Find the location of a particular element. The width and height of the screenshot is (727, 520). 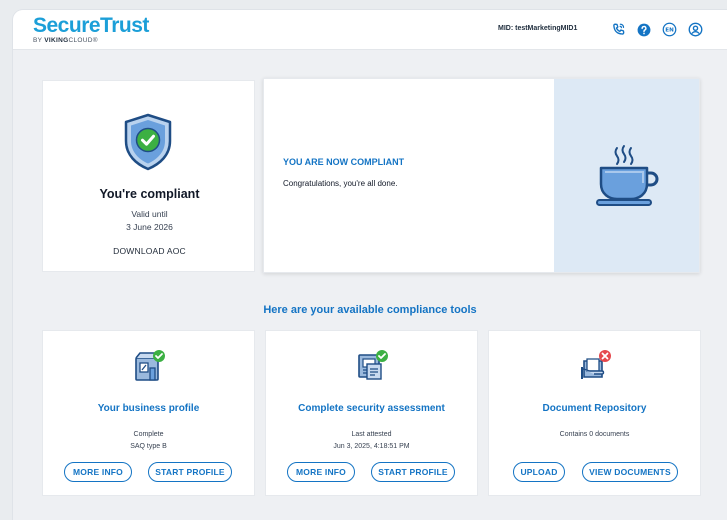

business-profile-icon is located at coordinates (149, 366).